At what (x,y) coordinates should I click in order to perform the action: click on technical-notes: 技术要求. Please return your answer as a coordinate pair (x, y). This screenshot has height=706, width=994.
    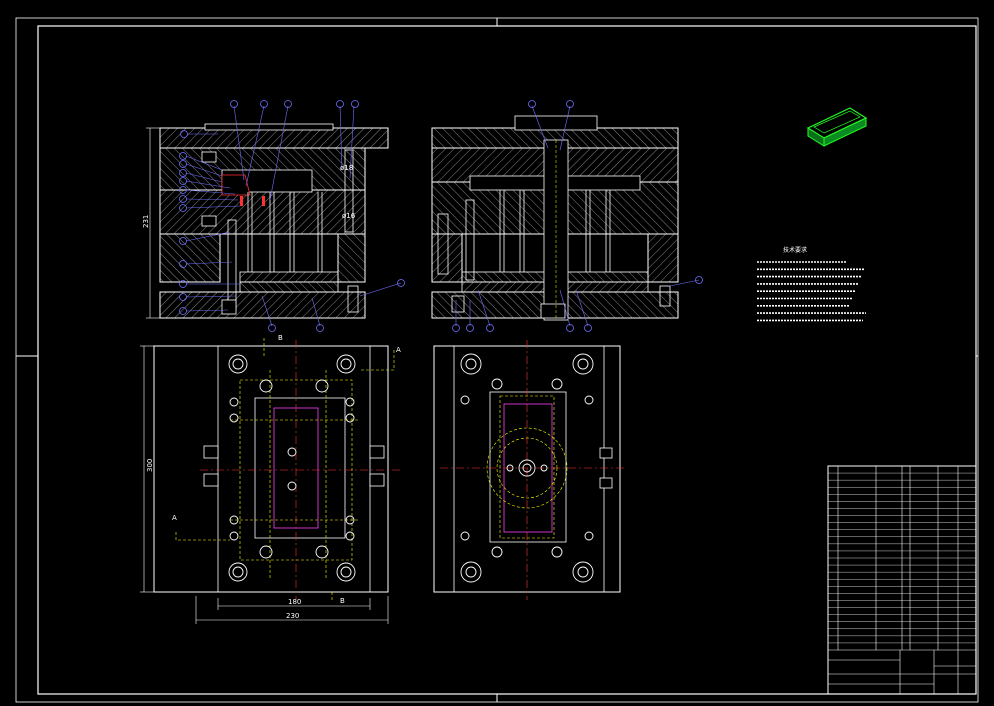
    Looking at the image, I should click on (811, 284).